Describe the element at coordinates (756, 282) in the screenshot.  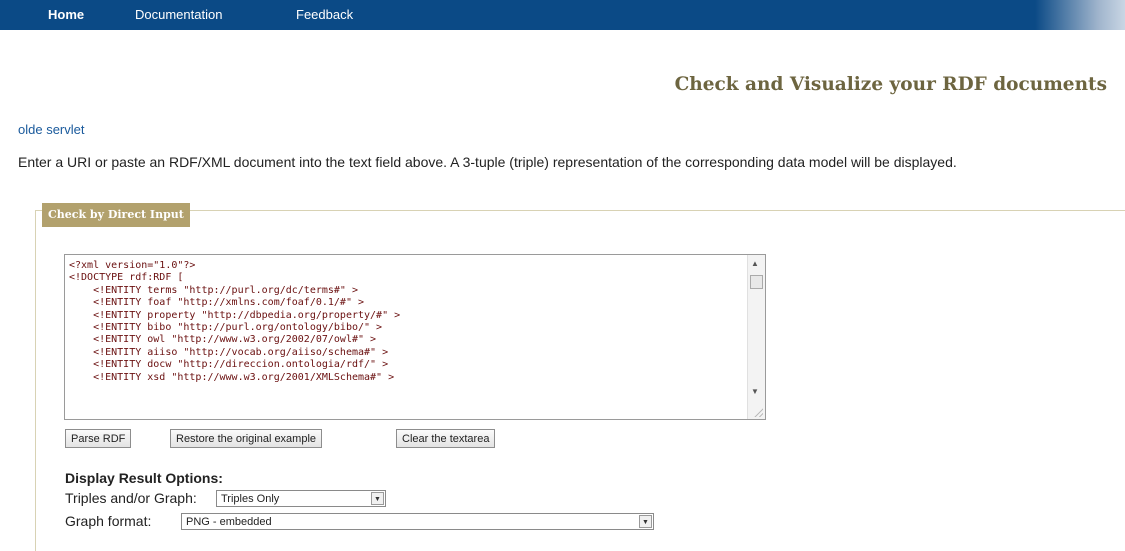
I see `scrollbar-thumb` at that location.